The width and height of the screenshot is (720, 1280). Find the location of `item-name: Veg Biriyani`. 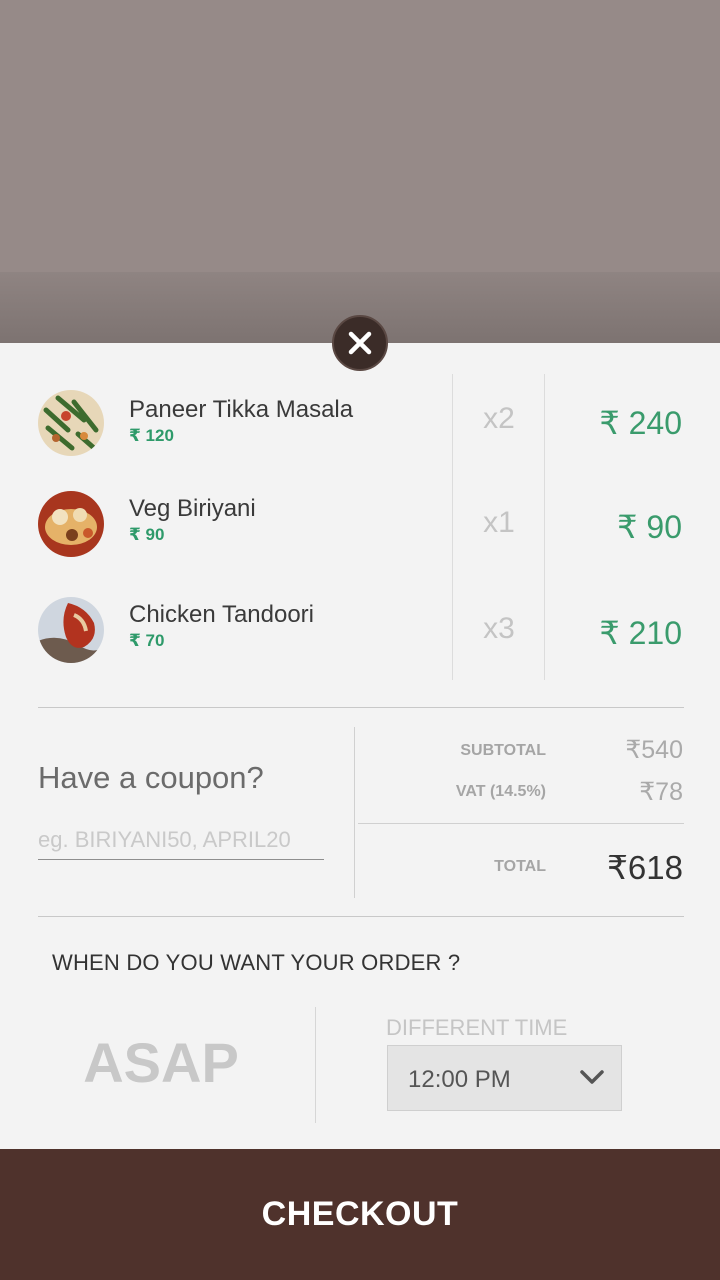

item-name: Veg Biriyani is located at coordinates (192, 508).